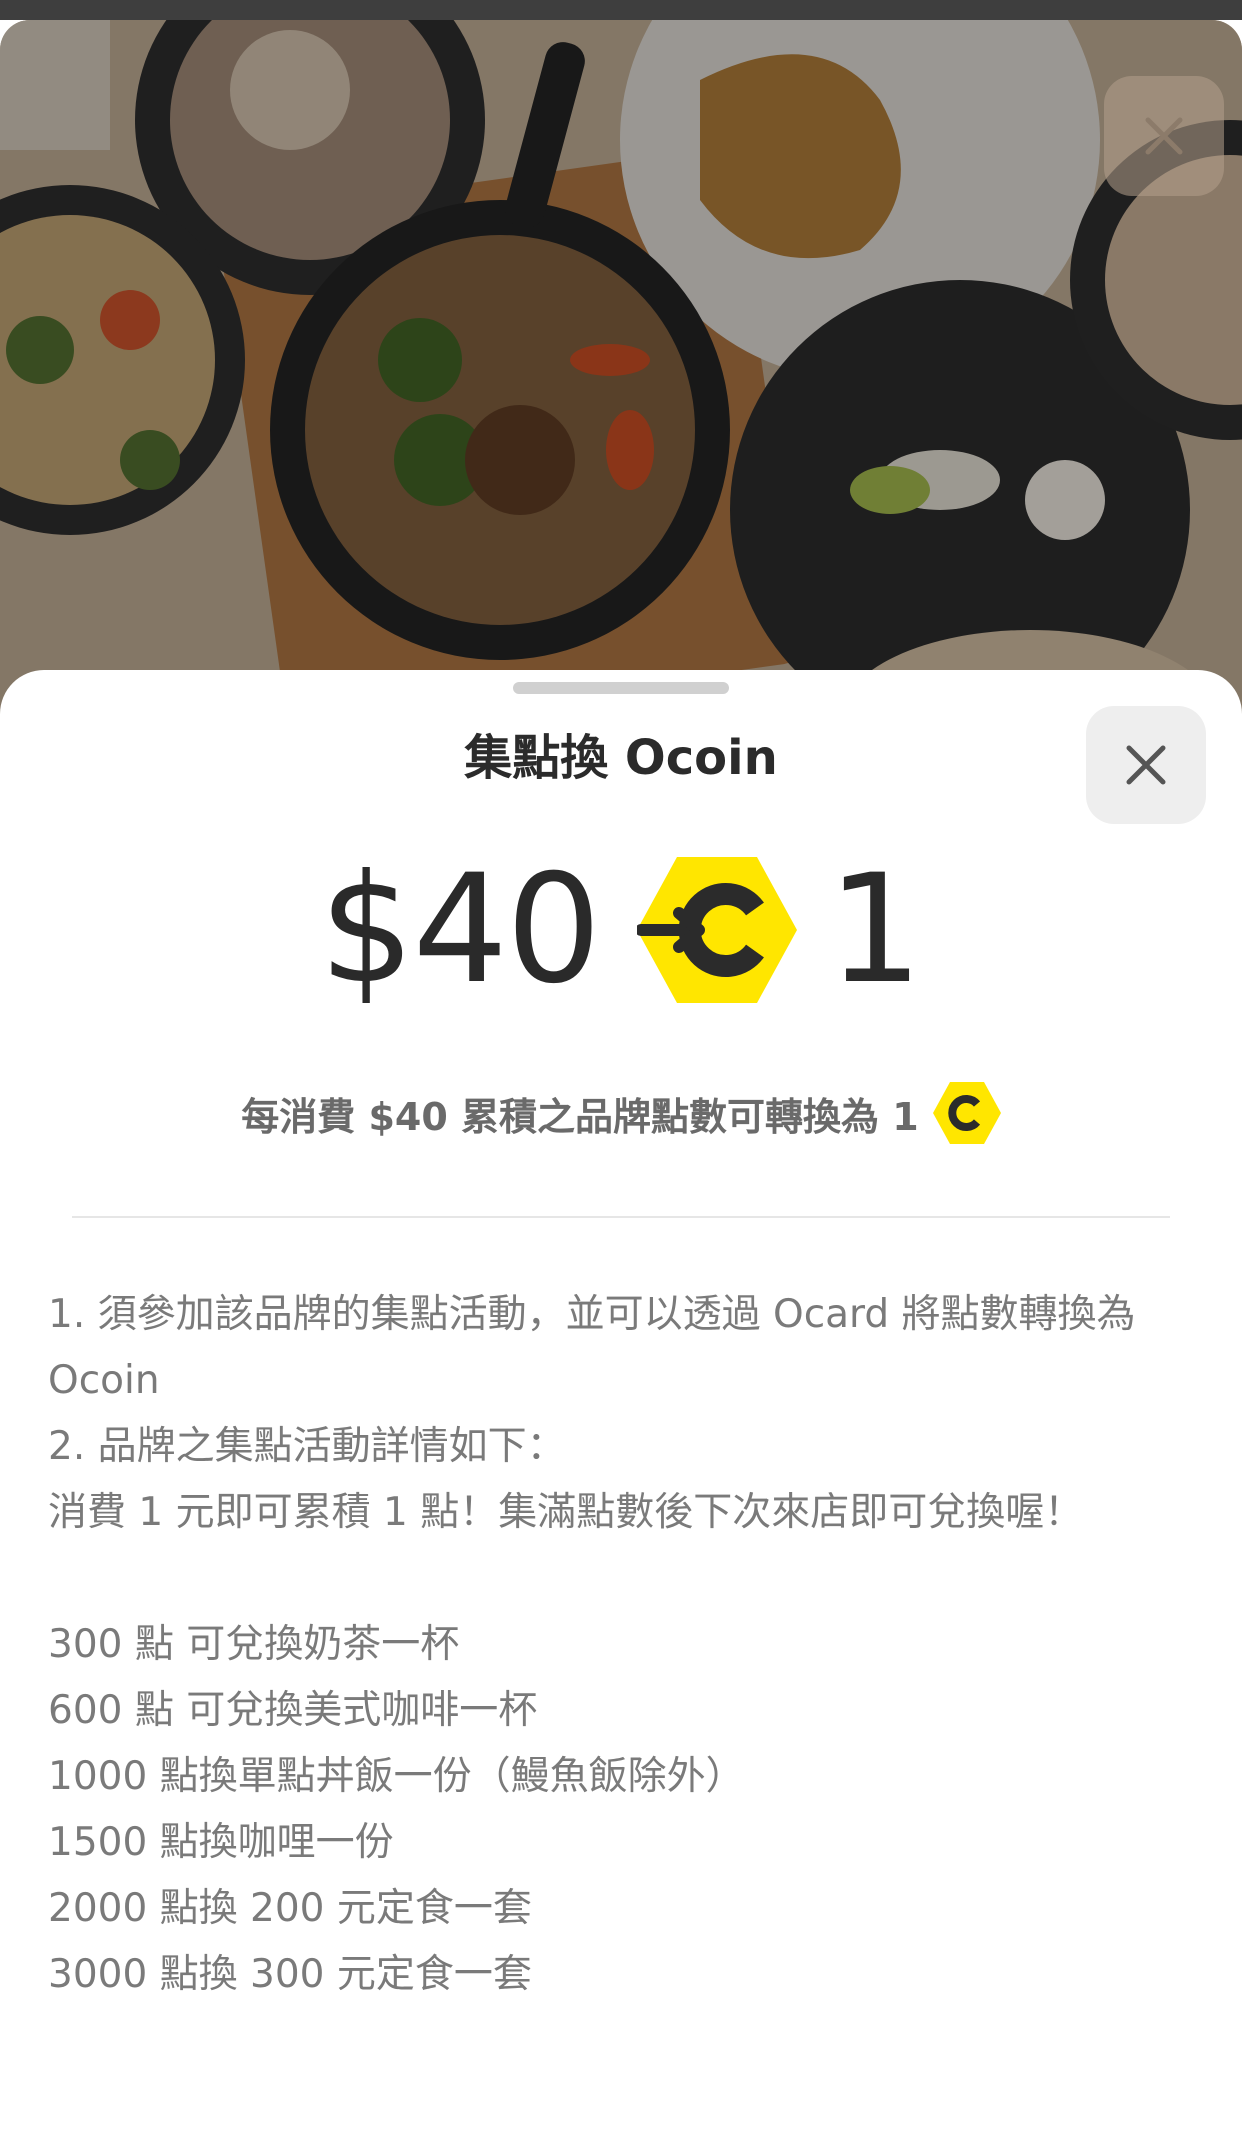  What do you see at coordinates (621, 688) in the screenshot?
I see `drag-handle` at bounding box center [621, 688].